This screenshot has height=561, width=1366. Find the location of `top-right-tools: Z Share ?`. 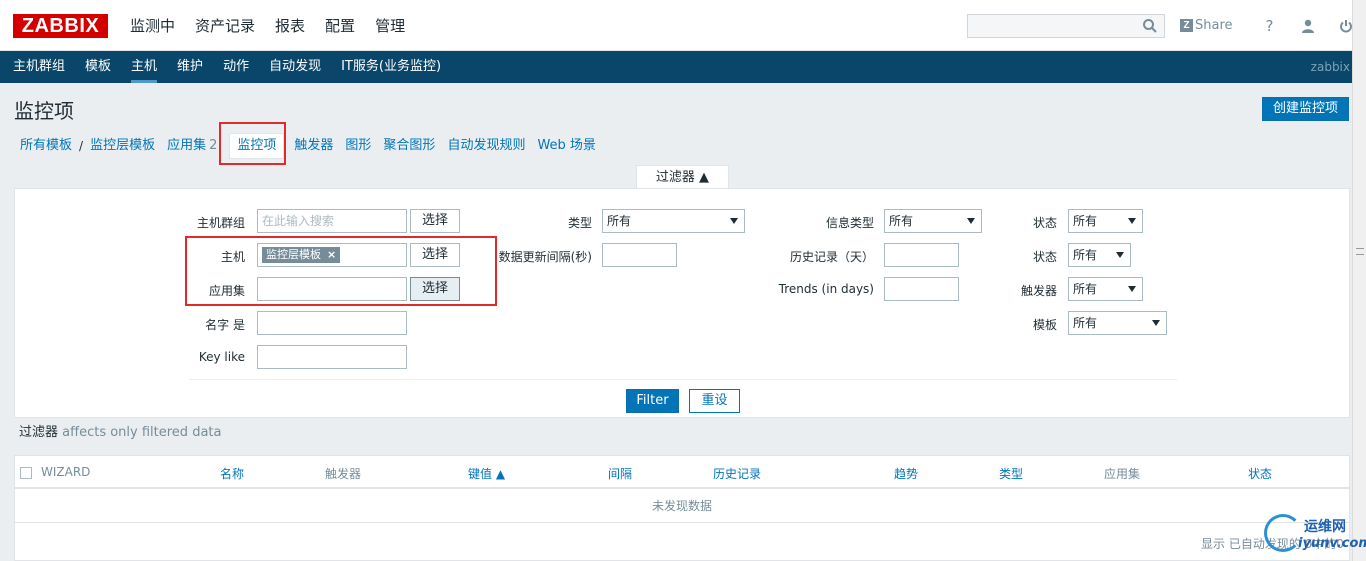

top-right-tools: Z Share ? is located at coordinates (1272, 25).